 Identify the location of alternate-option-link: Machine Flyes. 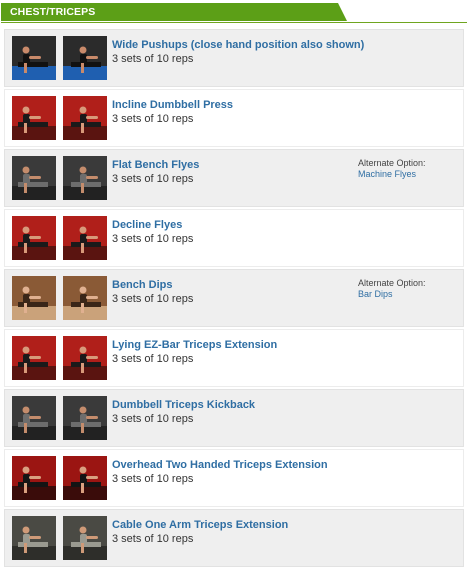
(387, 174).